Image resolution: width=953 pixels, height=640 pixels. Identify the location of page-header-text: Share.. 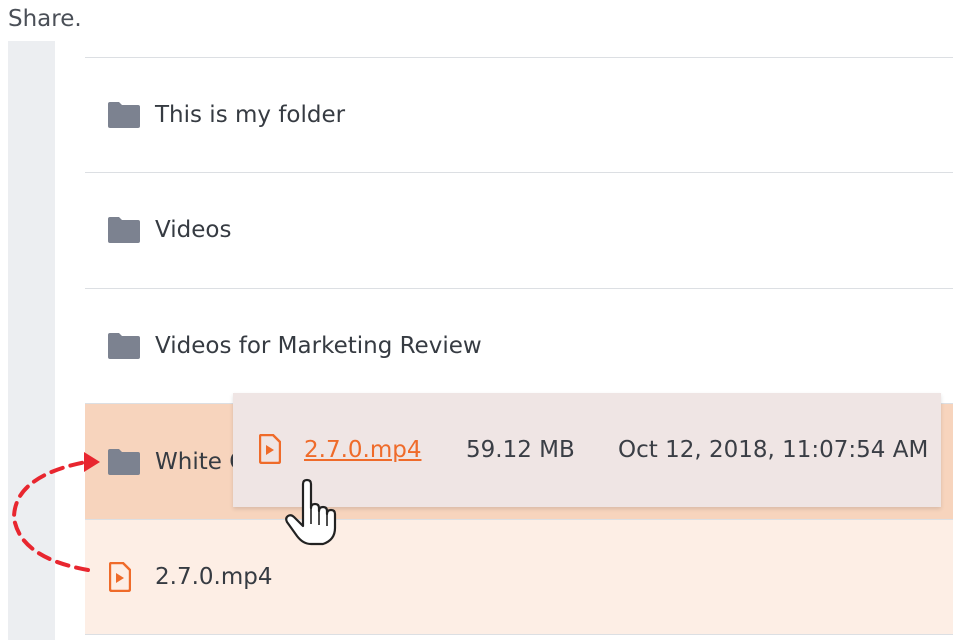
(45, 19).